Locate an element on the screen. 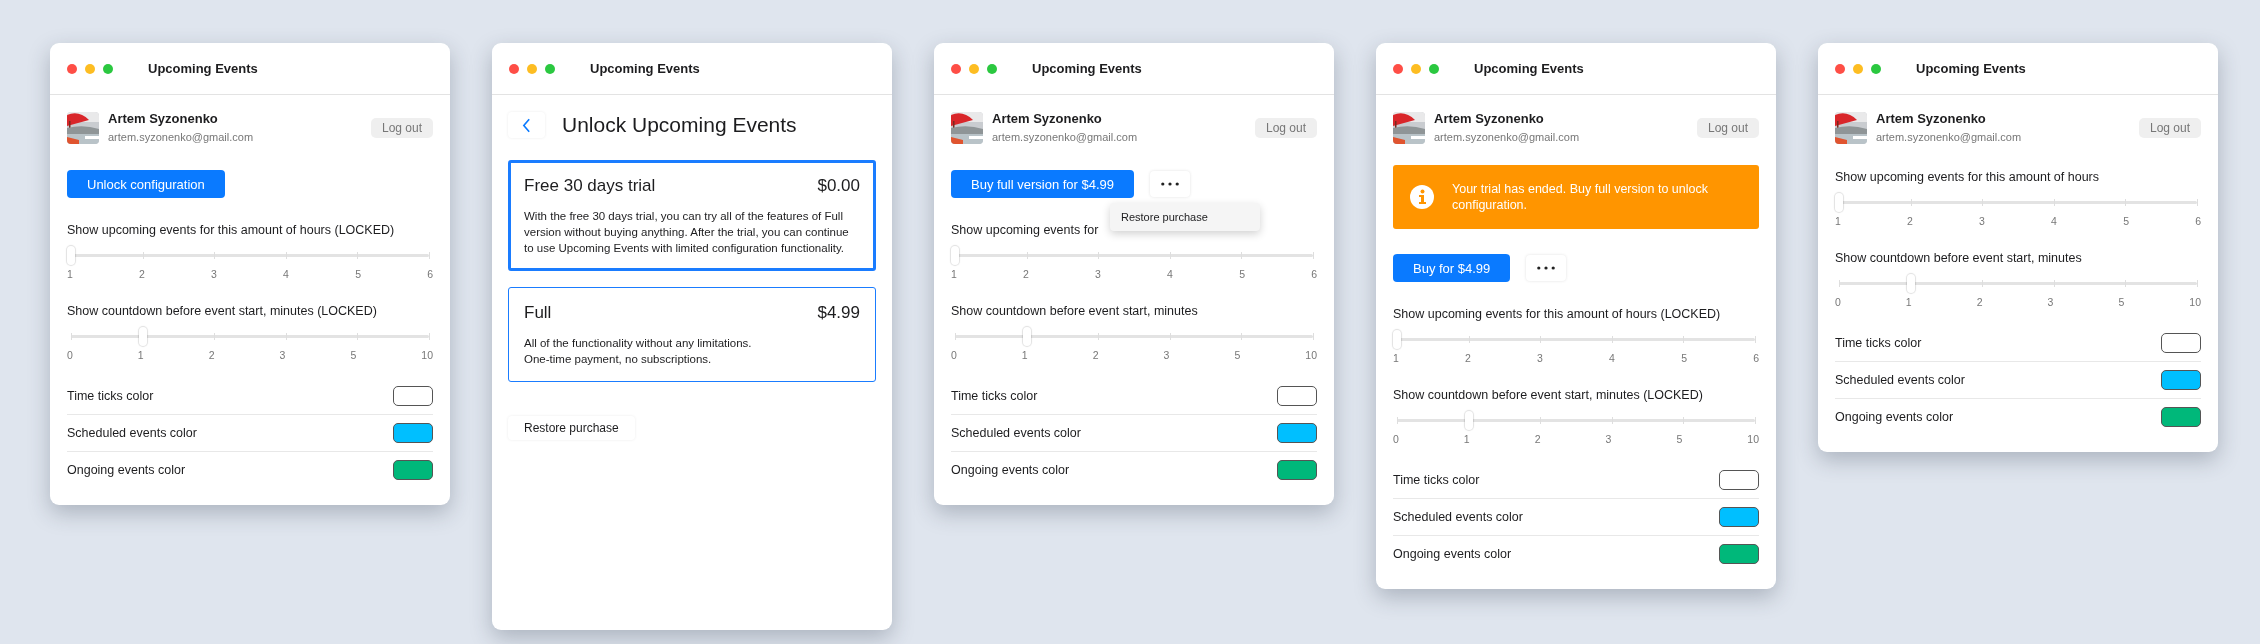  plan-price: $4.99 is located at coordinates (838, 313).